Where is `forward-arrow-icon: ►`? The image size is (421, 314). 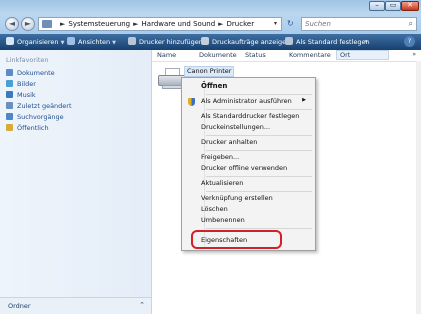 forward-arrow-icon: ► is located at coordinates (28, 23).